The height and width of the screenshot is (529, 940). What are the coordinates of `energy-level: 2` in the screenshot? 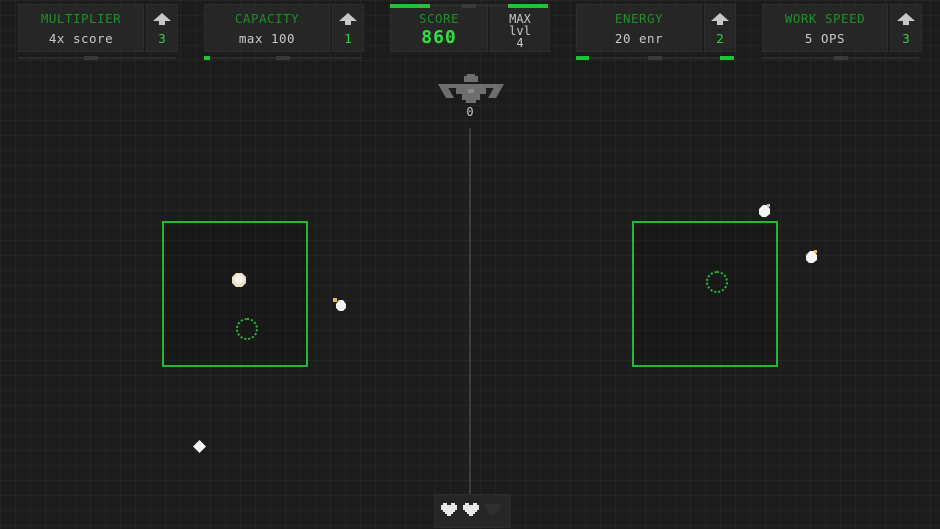 It's located at (720, 38).